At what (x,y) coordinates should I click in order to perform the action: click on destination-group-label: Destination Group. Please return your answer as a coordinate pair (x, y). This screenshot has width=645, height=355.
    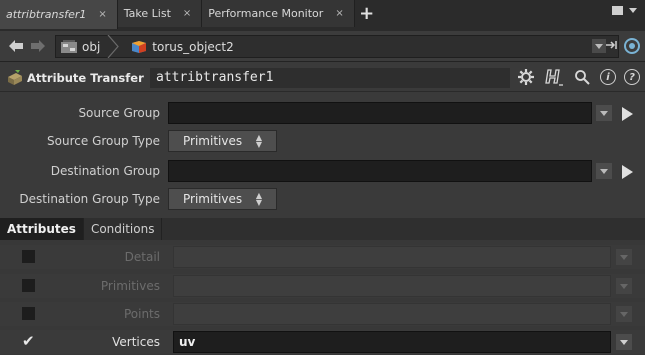
    Looking at the image, I should click on (105, 171).